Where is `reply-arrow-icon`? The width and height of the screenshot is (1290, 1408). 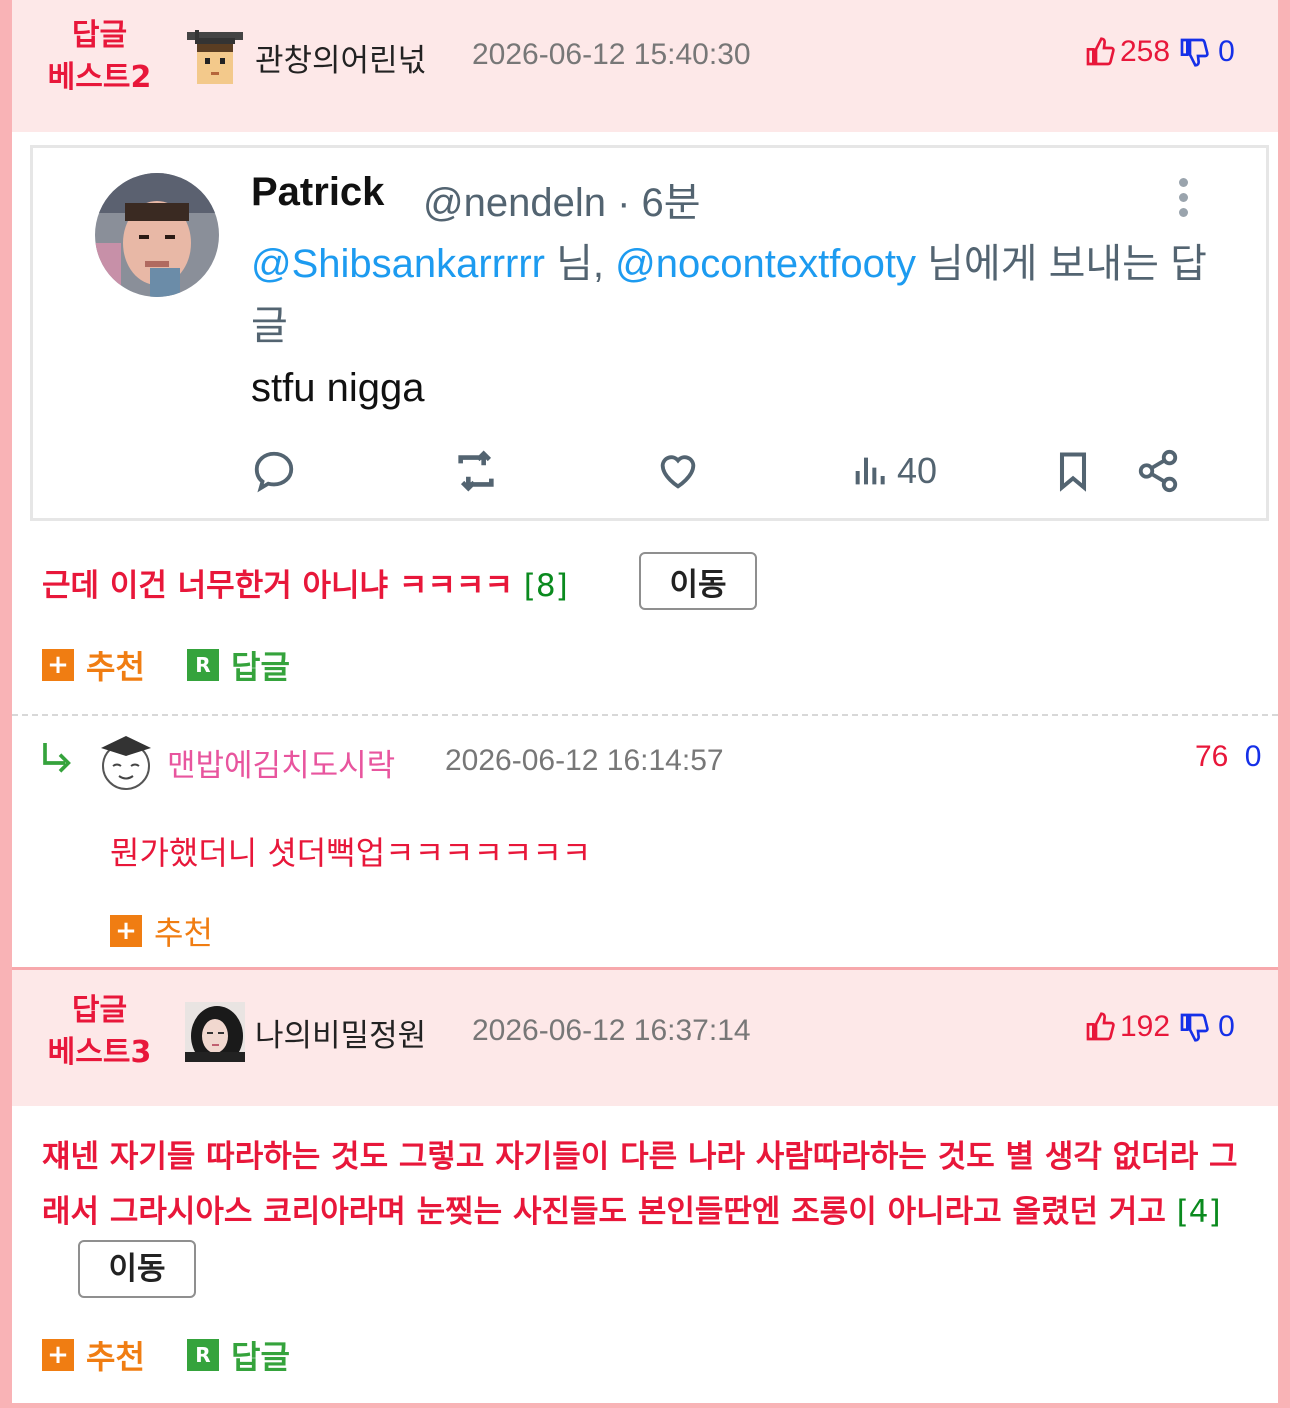
reply-arrow-icon is located at coordinates (60, 760).